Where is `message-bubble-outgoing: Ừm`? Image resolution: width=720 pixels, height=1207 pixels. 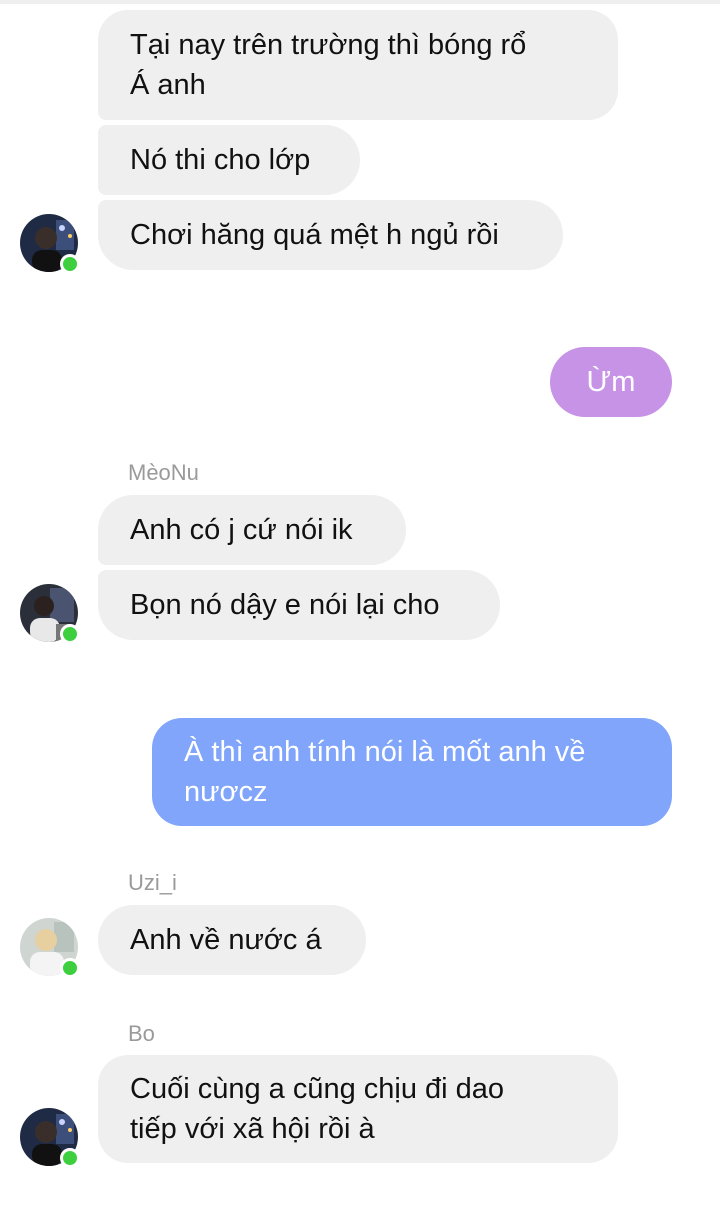
message-bubble-outgoing: Ừm is located at coordinates (611, 382).